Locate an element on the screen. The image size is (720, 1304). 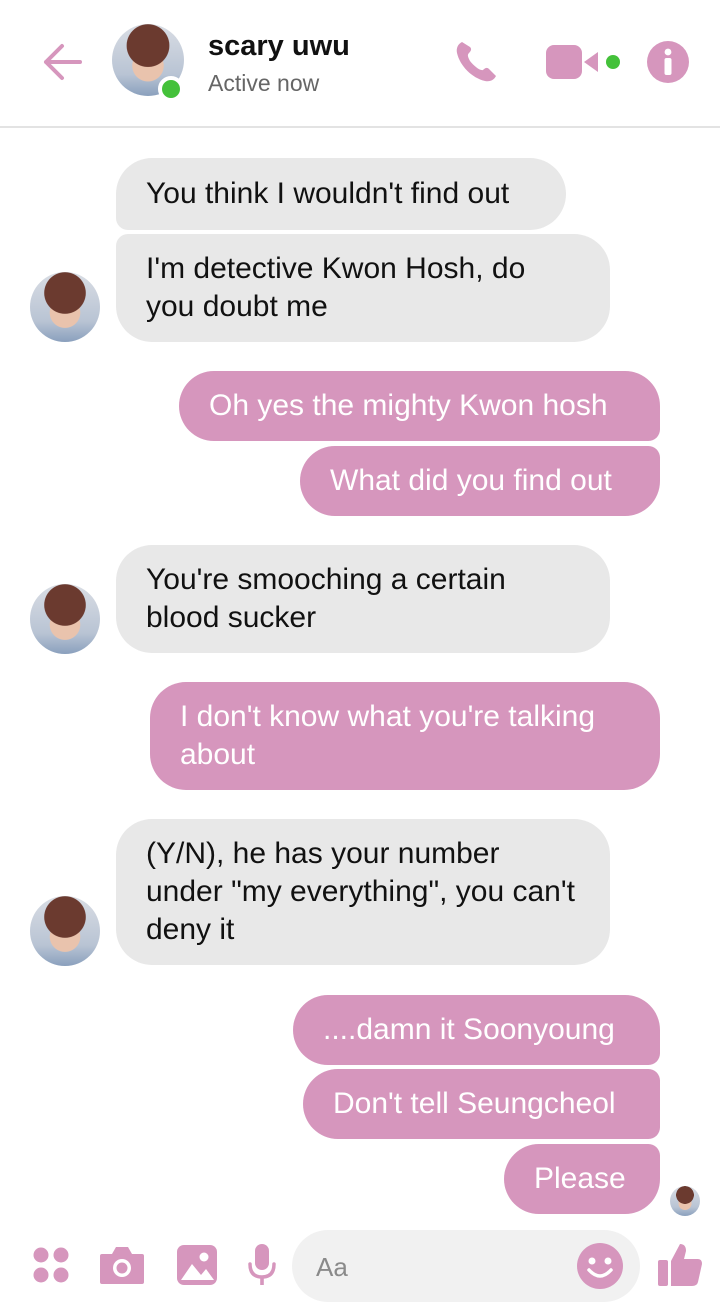
message-input: Aa is located at coordinates (466, 1266).